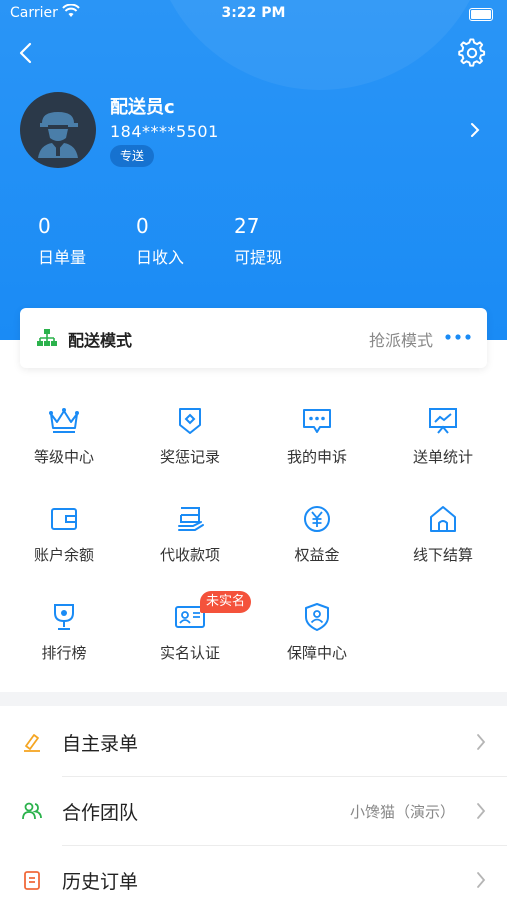  I want to click on service-type-badge: 专送, so click(132, 156).